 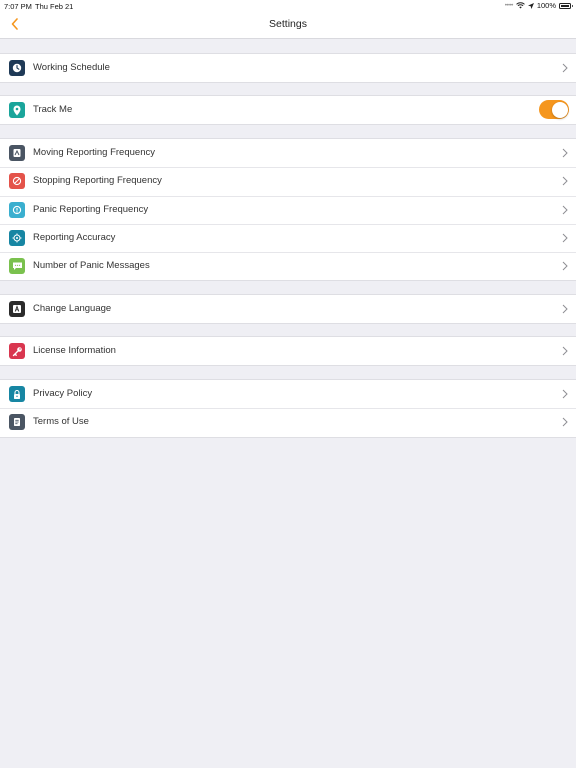 What do you see at coordinates (97, 181) in the screenshot?
I see `row-label: Stopping Reporting Frequency` at bounding box center [97, 181].